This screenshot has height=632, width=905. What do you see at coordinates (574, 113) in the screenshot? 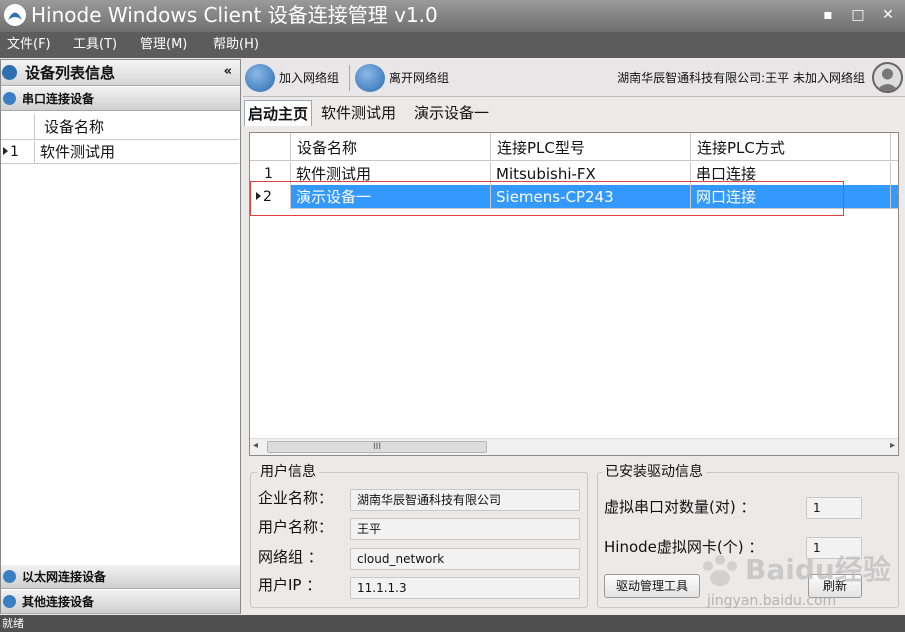
I see `tab-strip: 启动主页 软件测试用 演示设备一` at bounding box center [574, 113].